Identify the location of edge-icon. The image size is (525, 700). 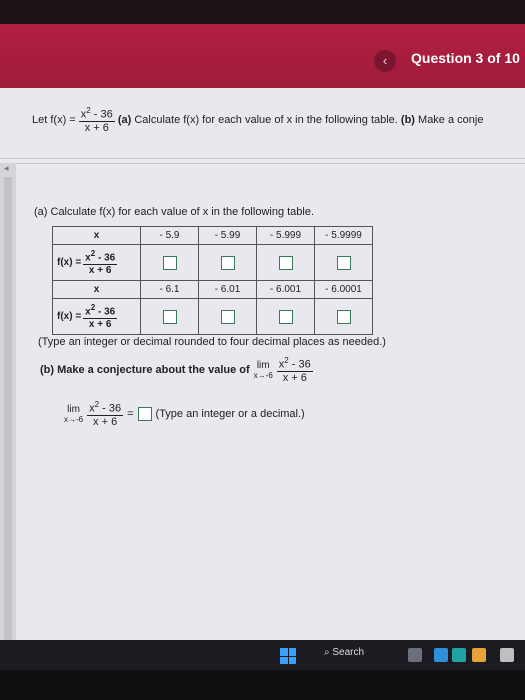
(459, 655).